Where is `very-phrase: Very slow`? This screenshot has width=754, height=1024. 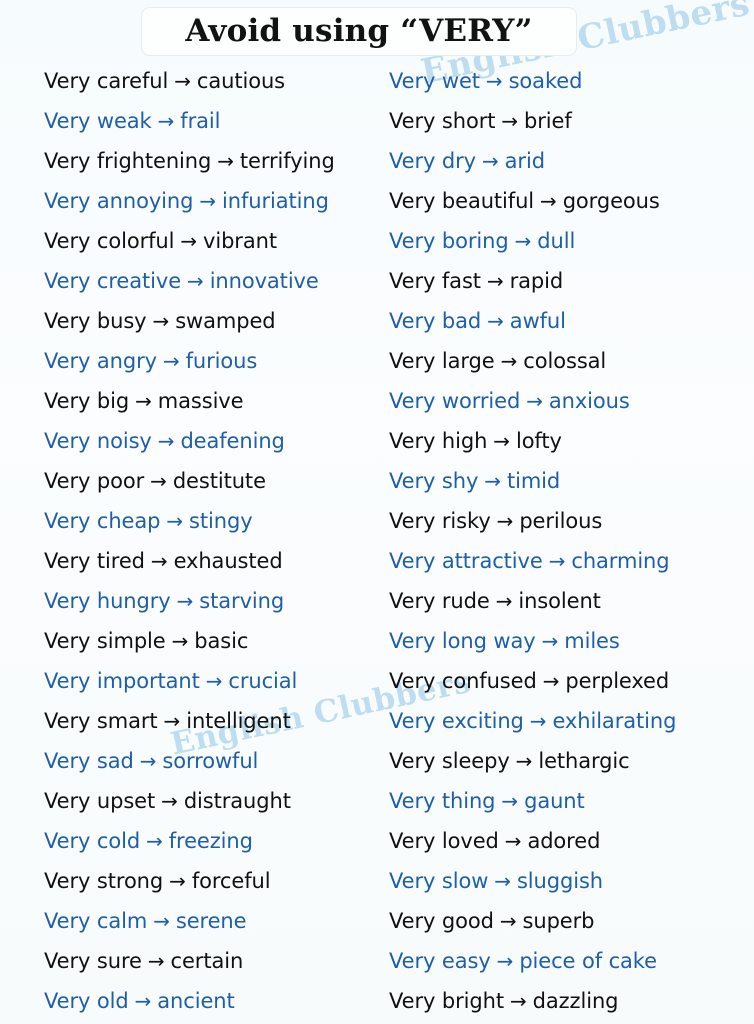
very-phrase: Very slow is located at coordinates (439, 881).